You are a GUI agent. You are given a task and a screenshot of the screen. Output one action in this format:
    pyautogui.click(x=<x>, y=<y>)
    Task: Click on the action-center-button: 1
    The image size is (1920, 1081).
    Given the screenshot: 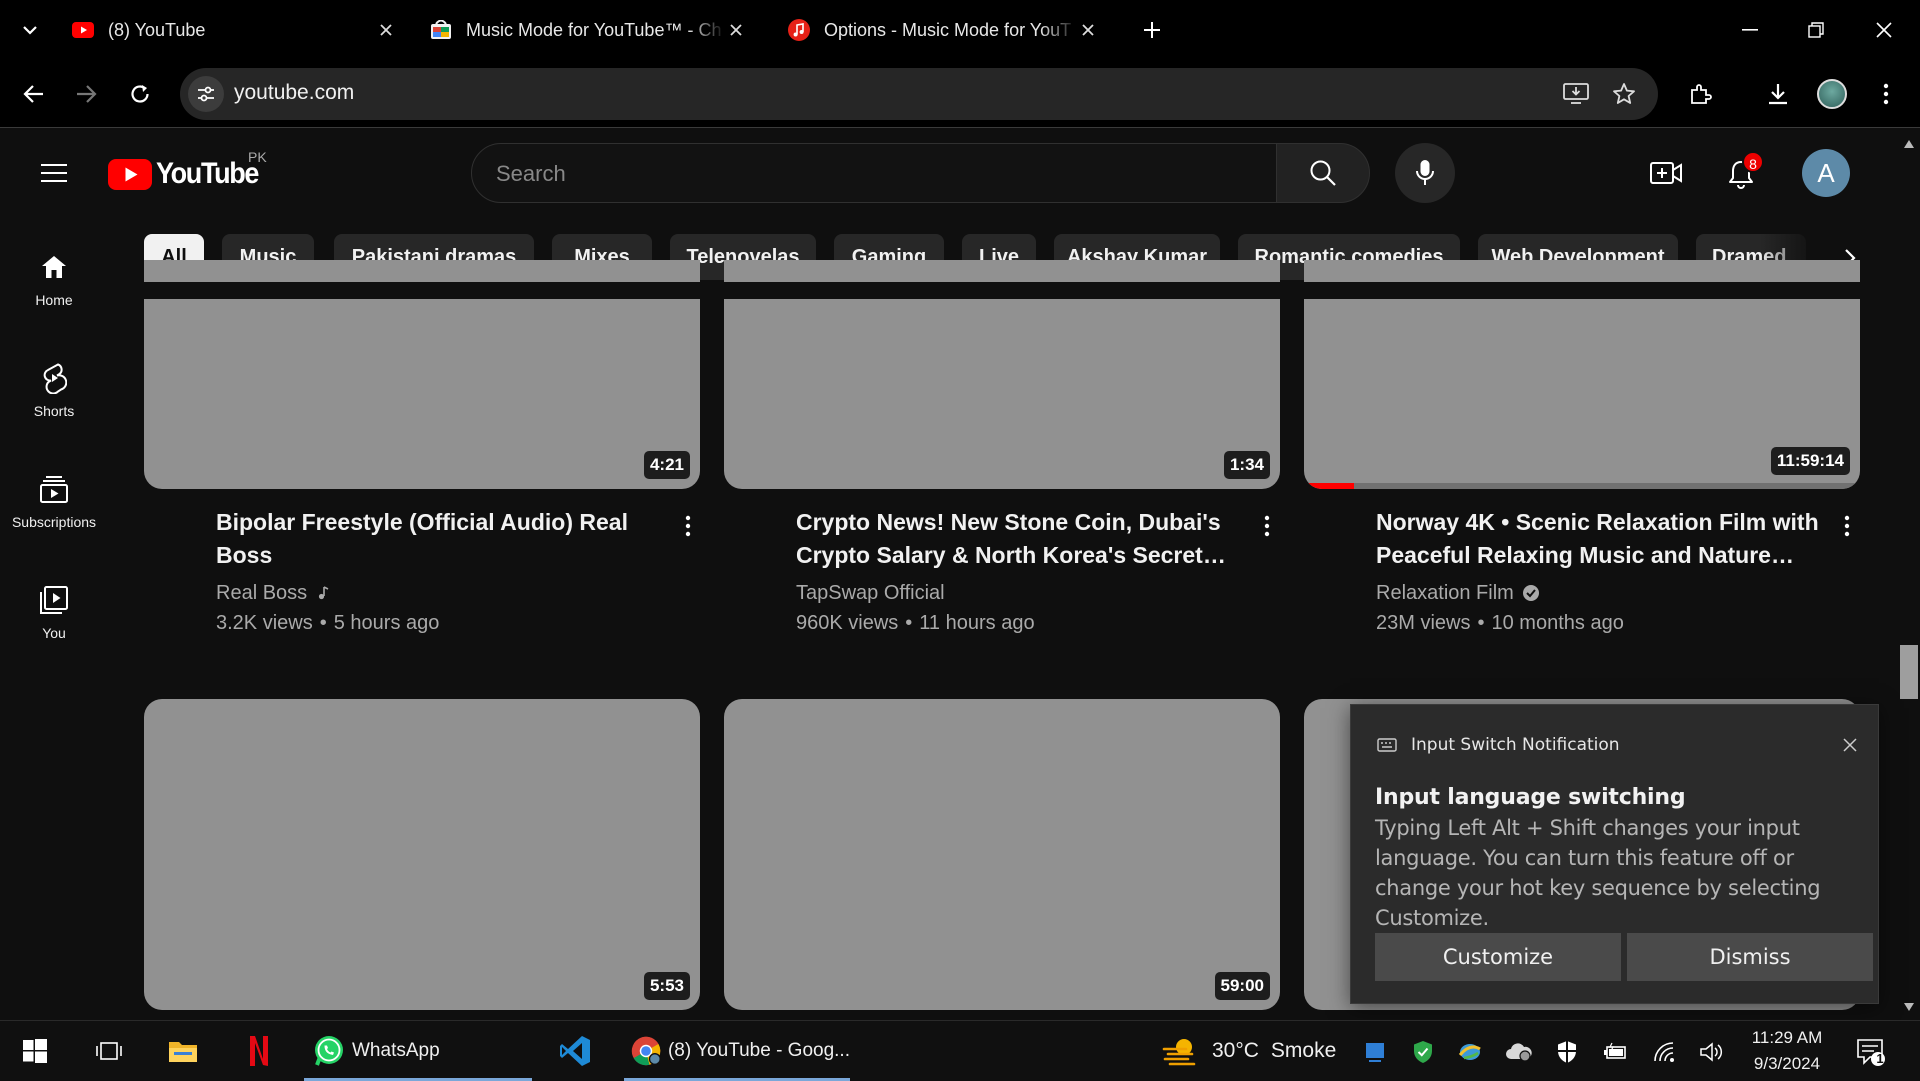 What is the action you would take?
    pyautogui.click(x=1871, y=1052)
    